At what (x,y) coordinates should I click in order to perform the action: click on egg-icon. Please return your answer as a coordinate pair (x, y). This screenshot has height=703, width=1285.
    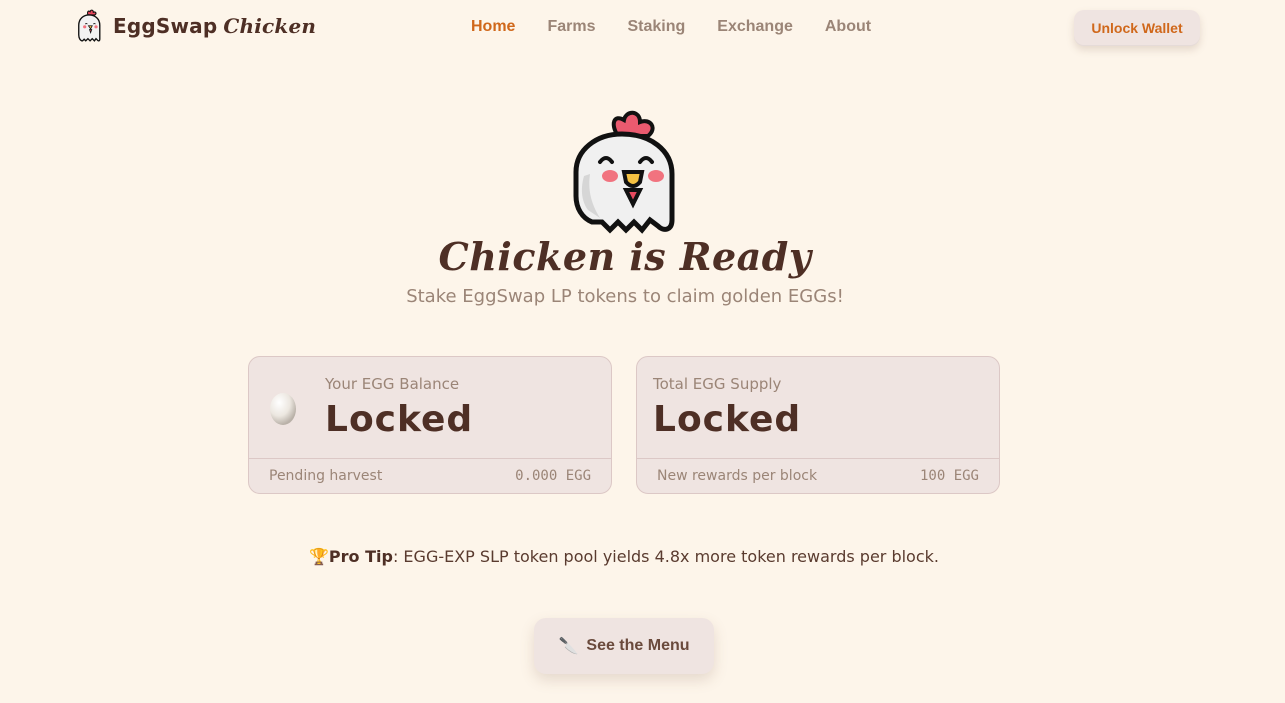
    Looking at the image, I should click on (283, 409).